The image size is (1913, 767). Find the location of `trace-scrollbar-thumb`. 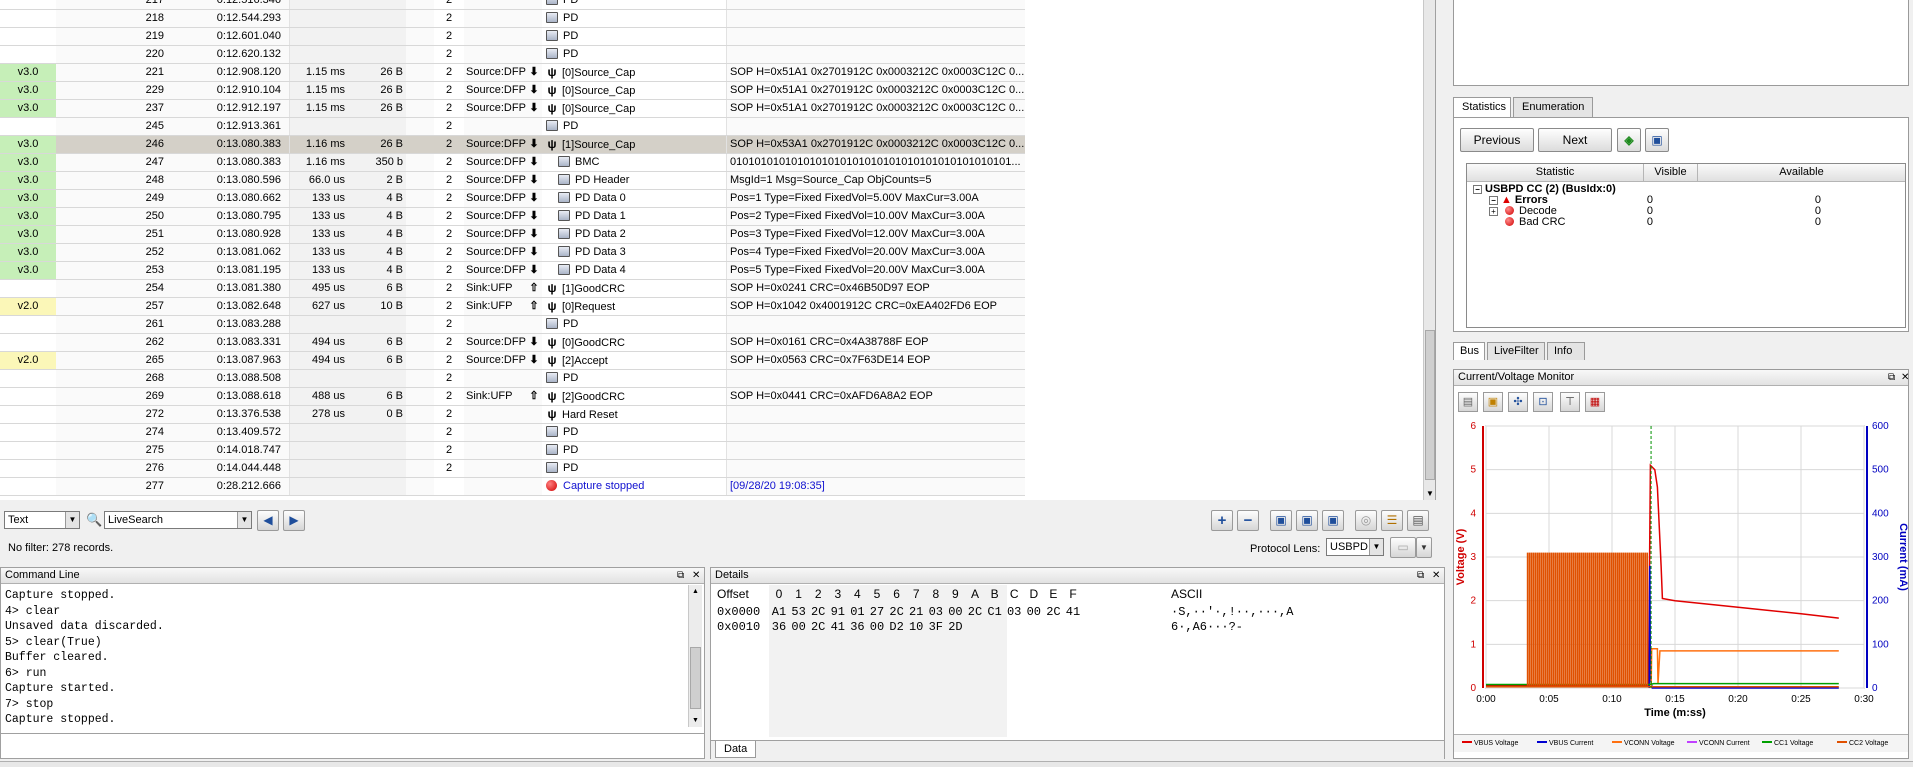

trace-scrollbar-thumb is located at coordinates (1430, 405).